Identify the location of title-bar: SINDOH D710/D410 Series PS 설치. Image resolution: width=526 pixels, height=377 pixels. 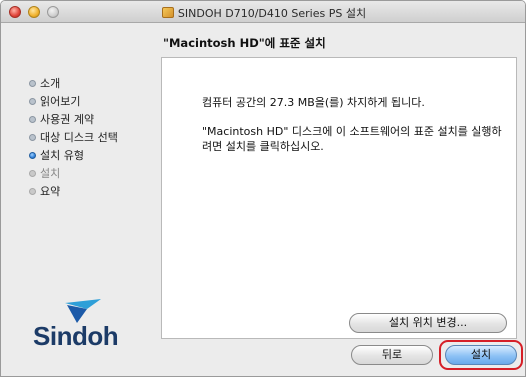
(263, 12).